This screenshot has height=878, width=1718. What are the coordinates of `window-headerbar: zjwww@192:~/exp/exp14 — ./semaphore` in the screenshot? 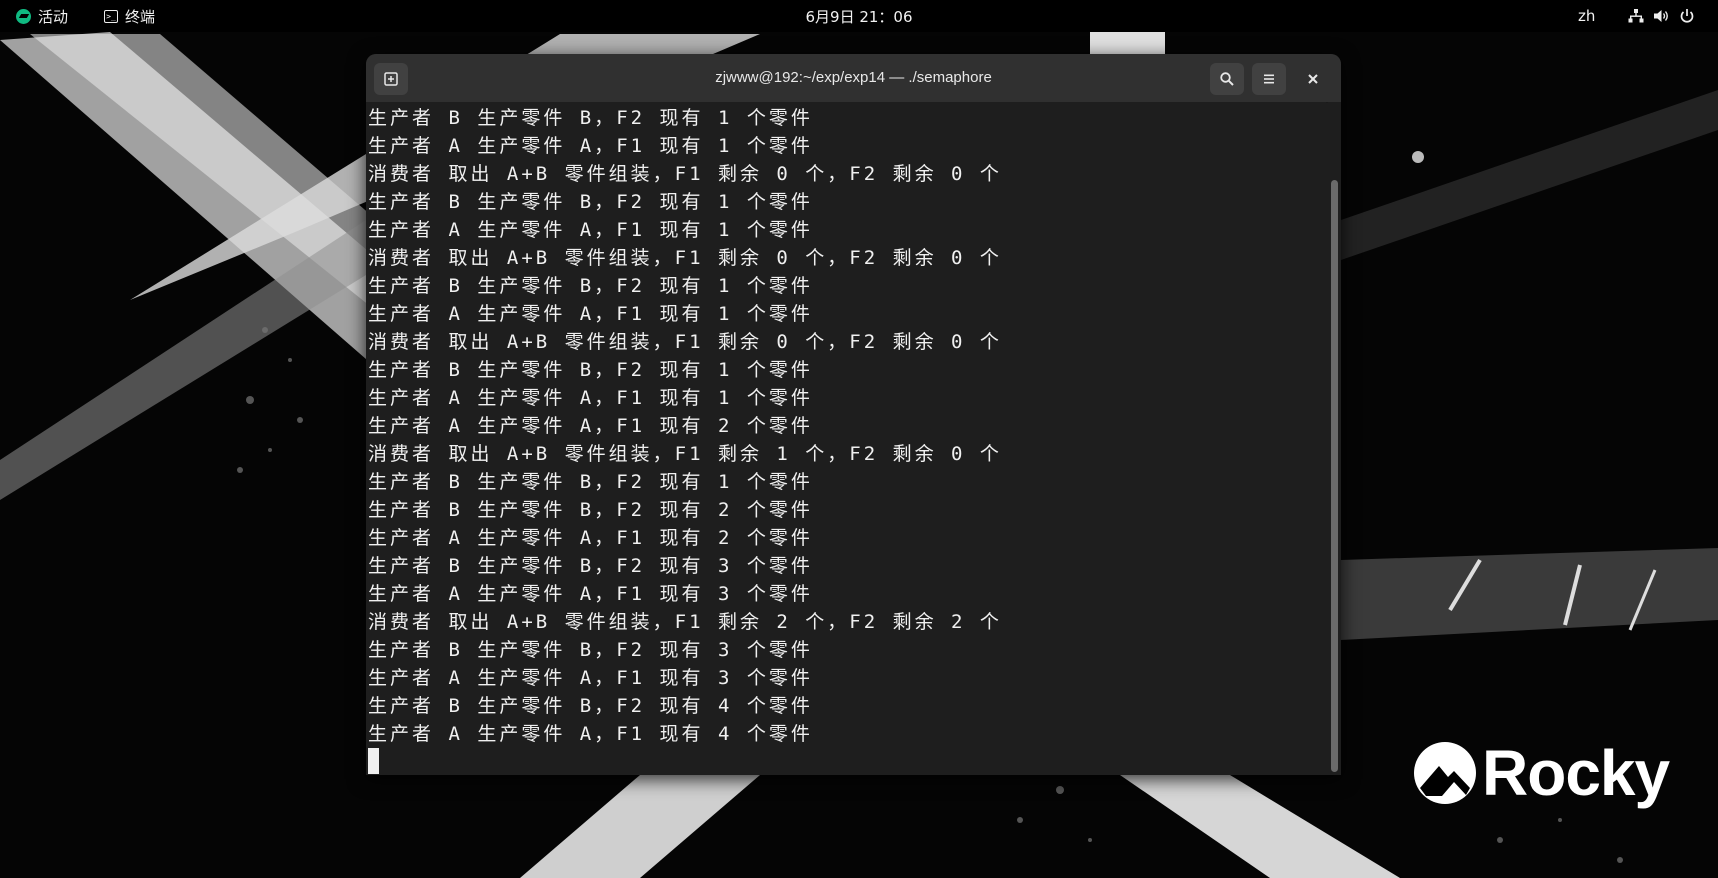 It's located at (853, 78).